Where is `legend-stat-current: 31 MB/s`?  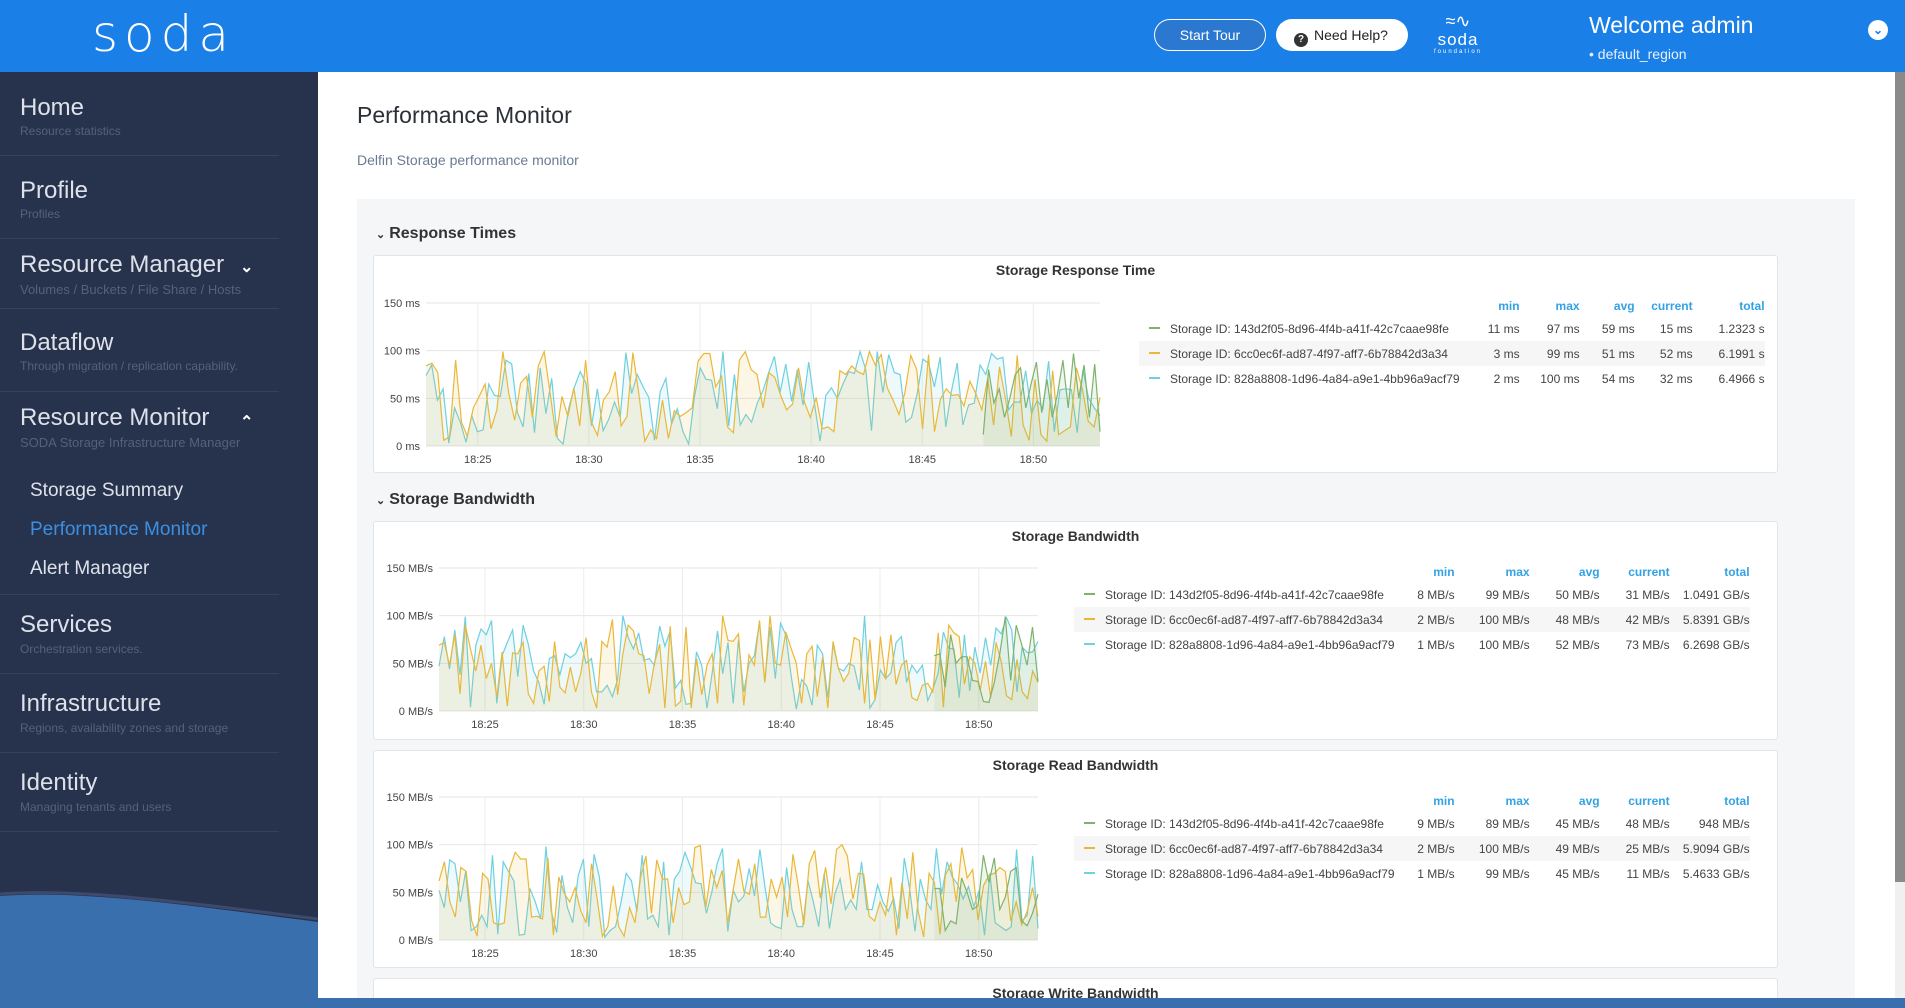
legend-stat-current: 31 MB/s is located at coordinates (1647, 594).